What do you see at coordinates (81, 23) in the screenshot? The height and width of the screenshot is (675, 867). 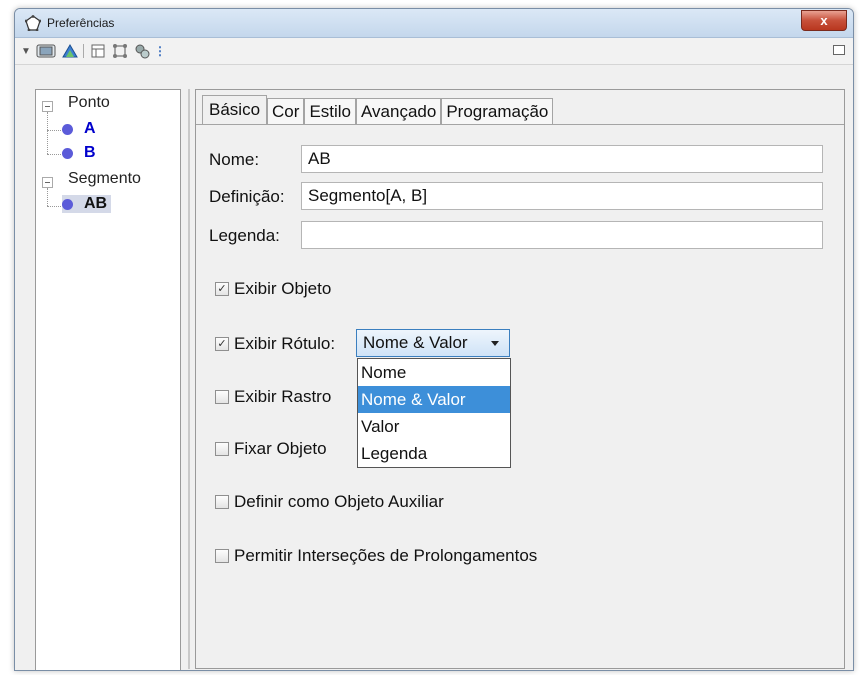 I see `window-title: Preferências` at bounding box center [81, 23].